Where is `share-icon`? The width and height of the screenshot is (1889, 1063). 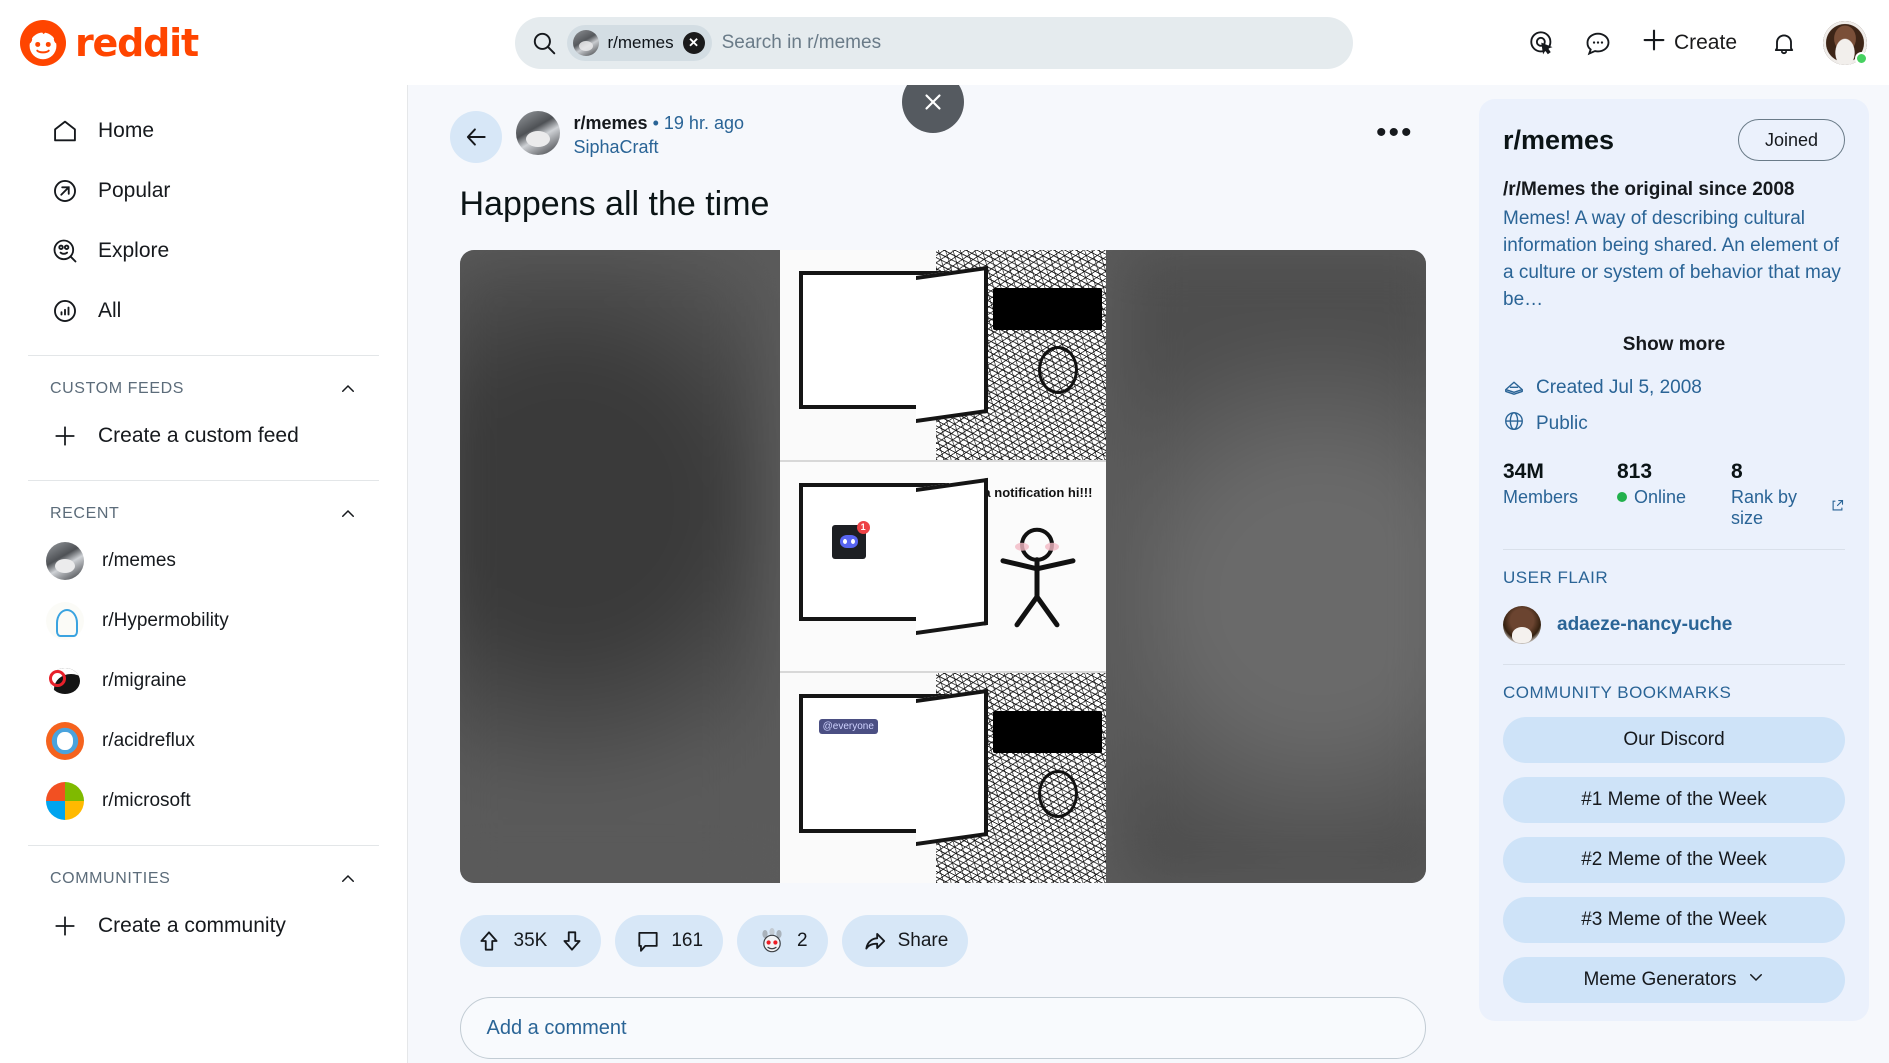 share-icon is located at coordinates (875, 941).